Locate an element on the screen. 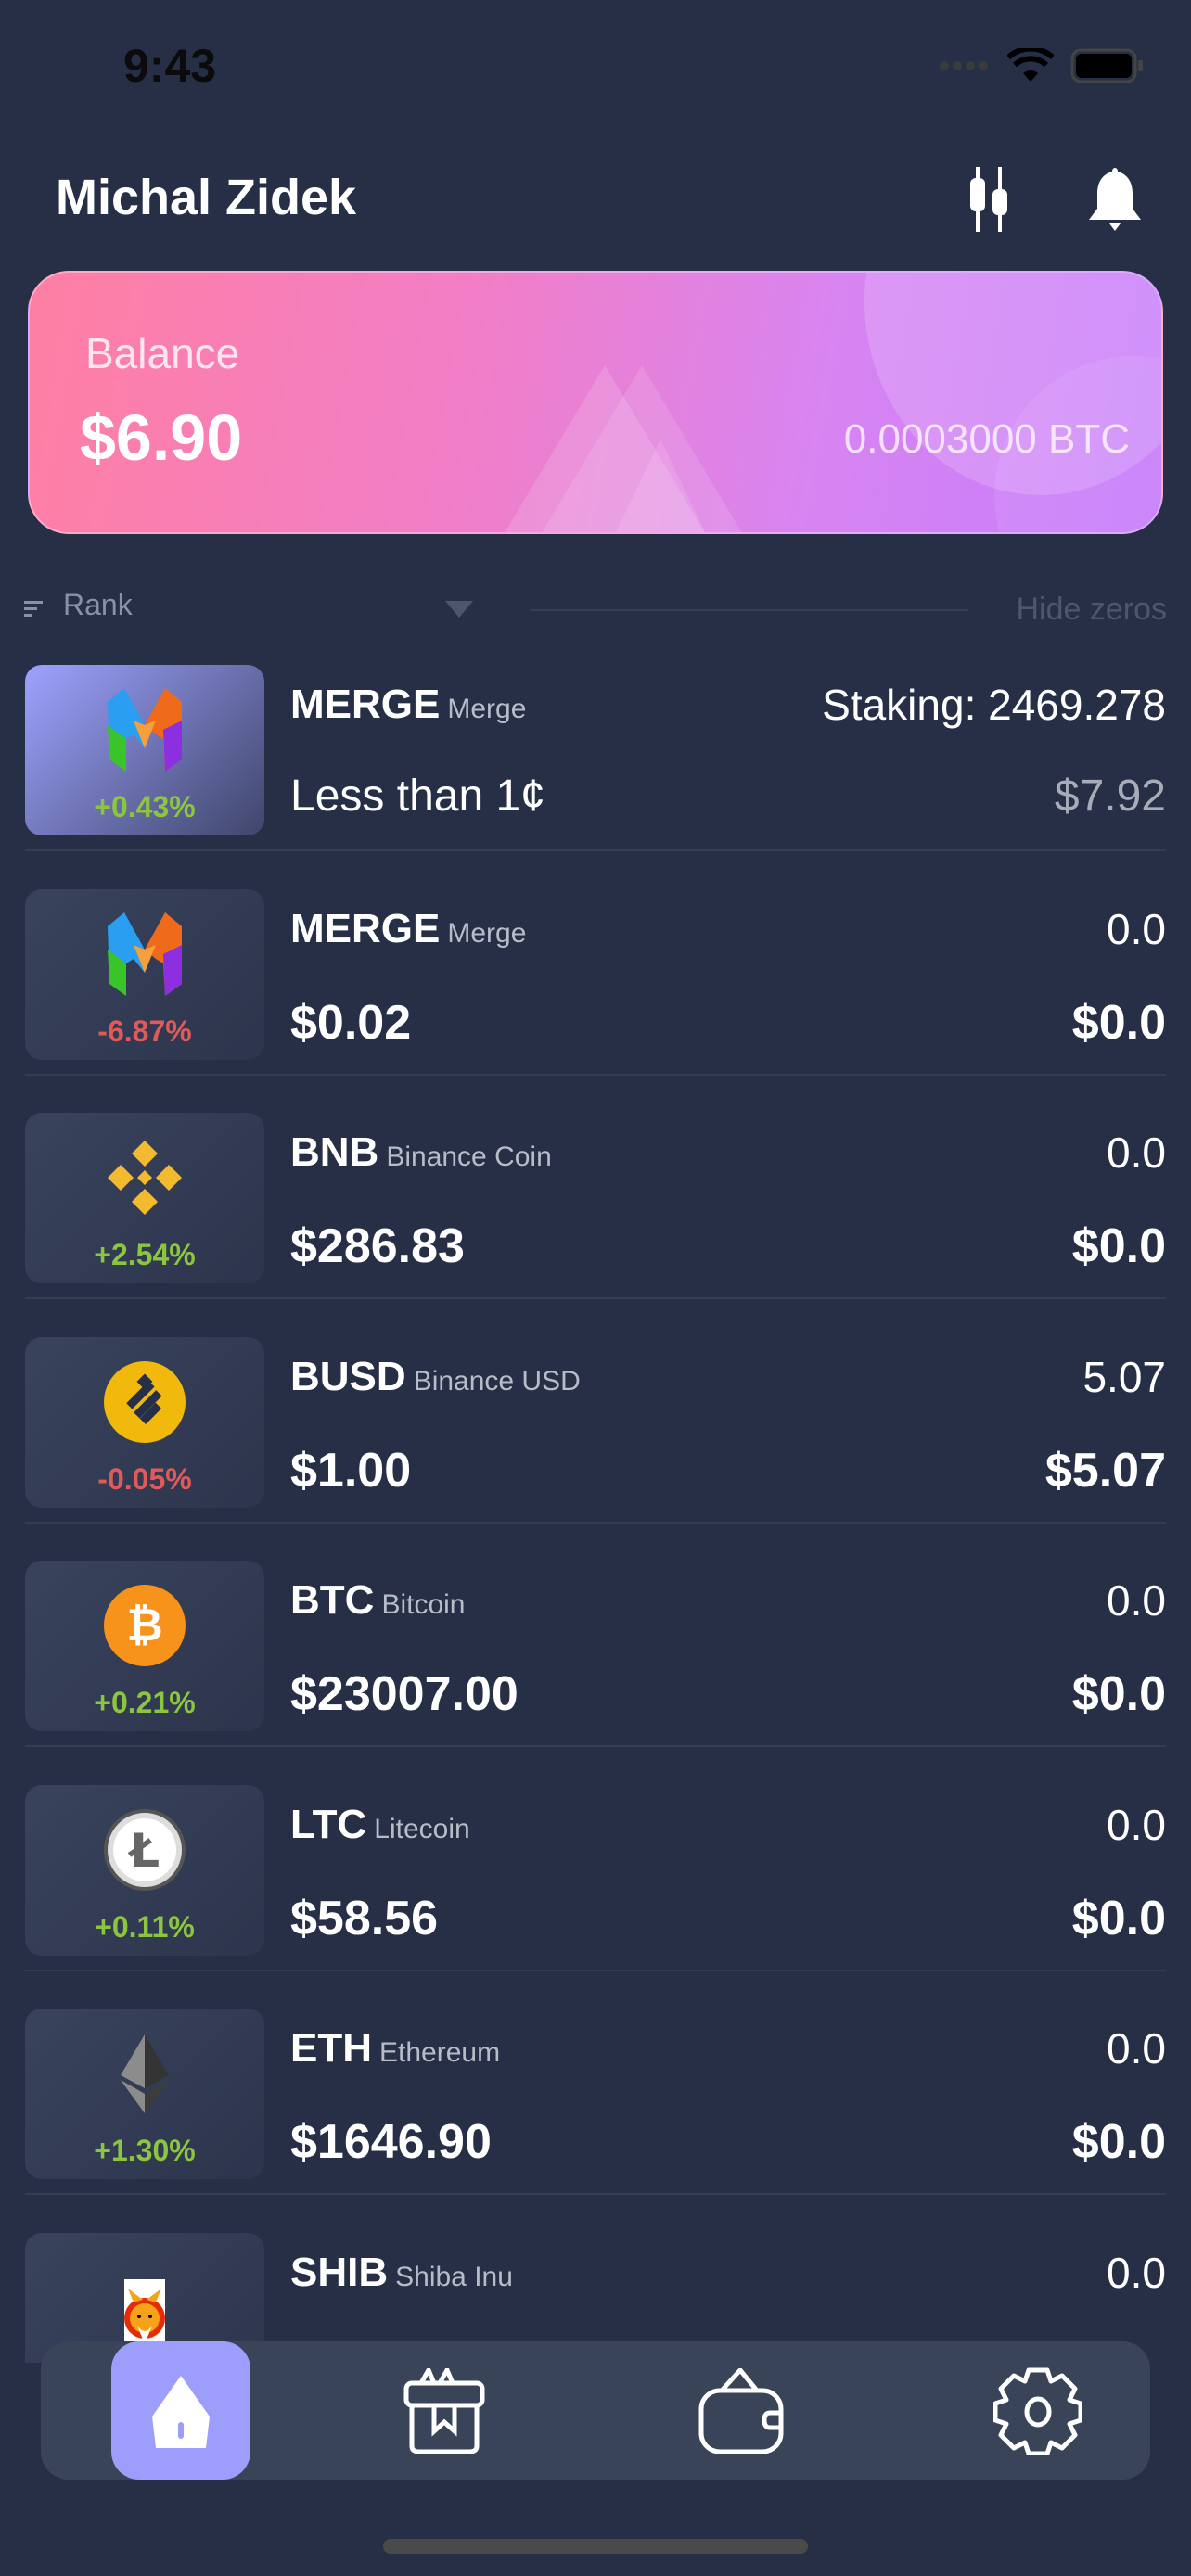  svg-text: Ł is located at coordinates (143, 1851).